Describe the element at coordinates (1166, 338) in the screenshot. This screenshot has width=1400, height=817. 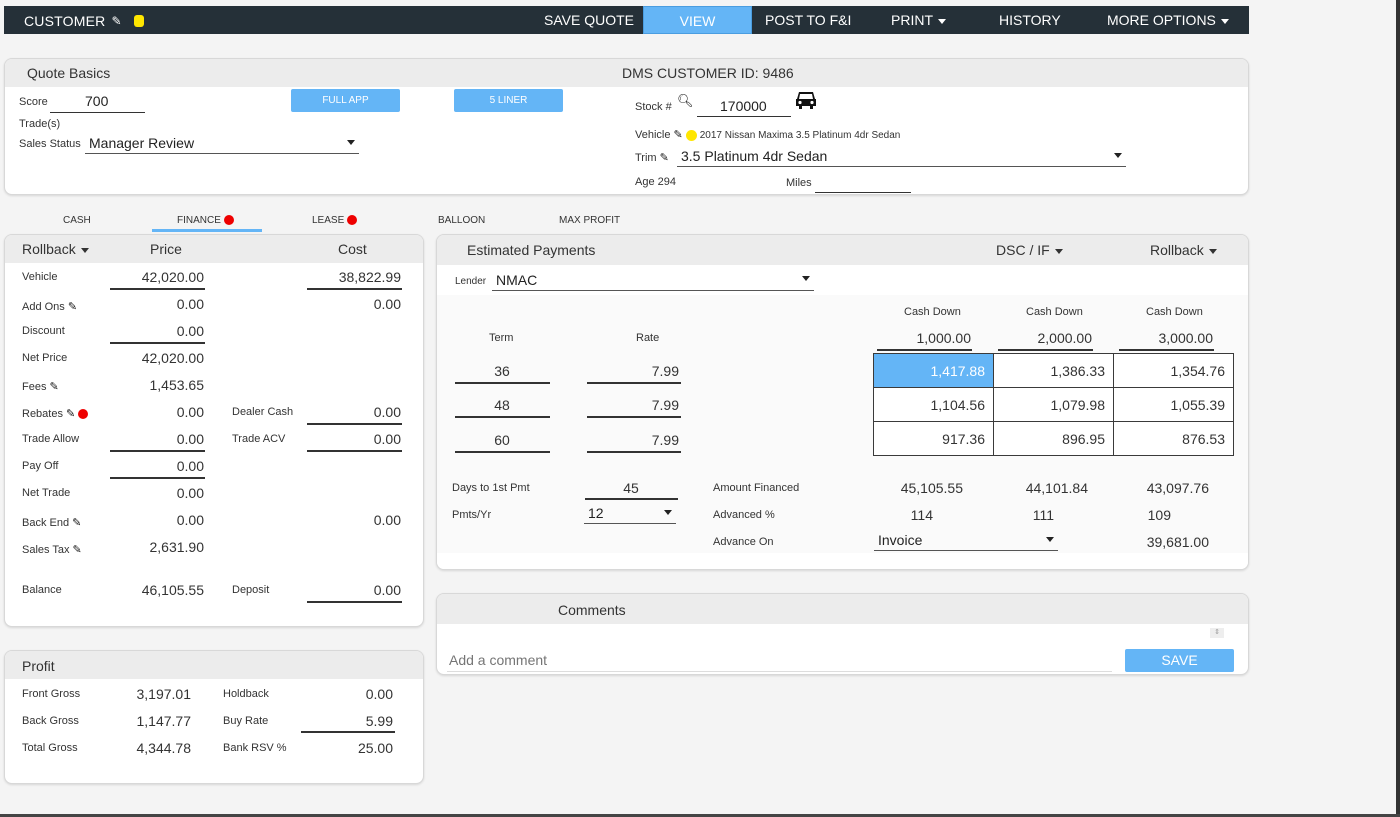
I see `cash-down-input-3: 3,000.00` at that location.